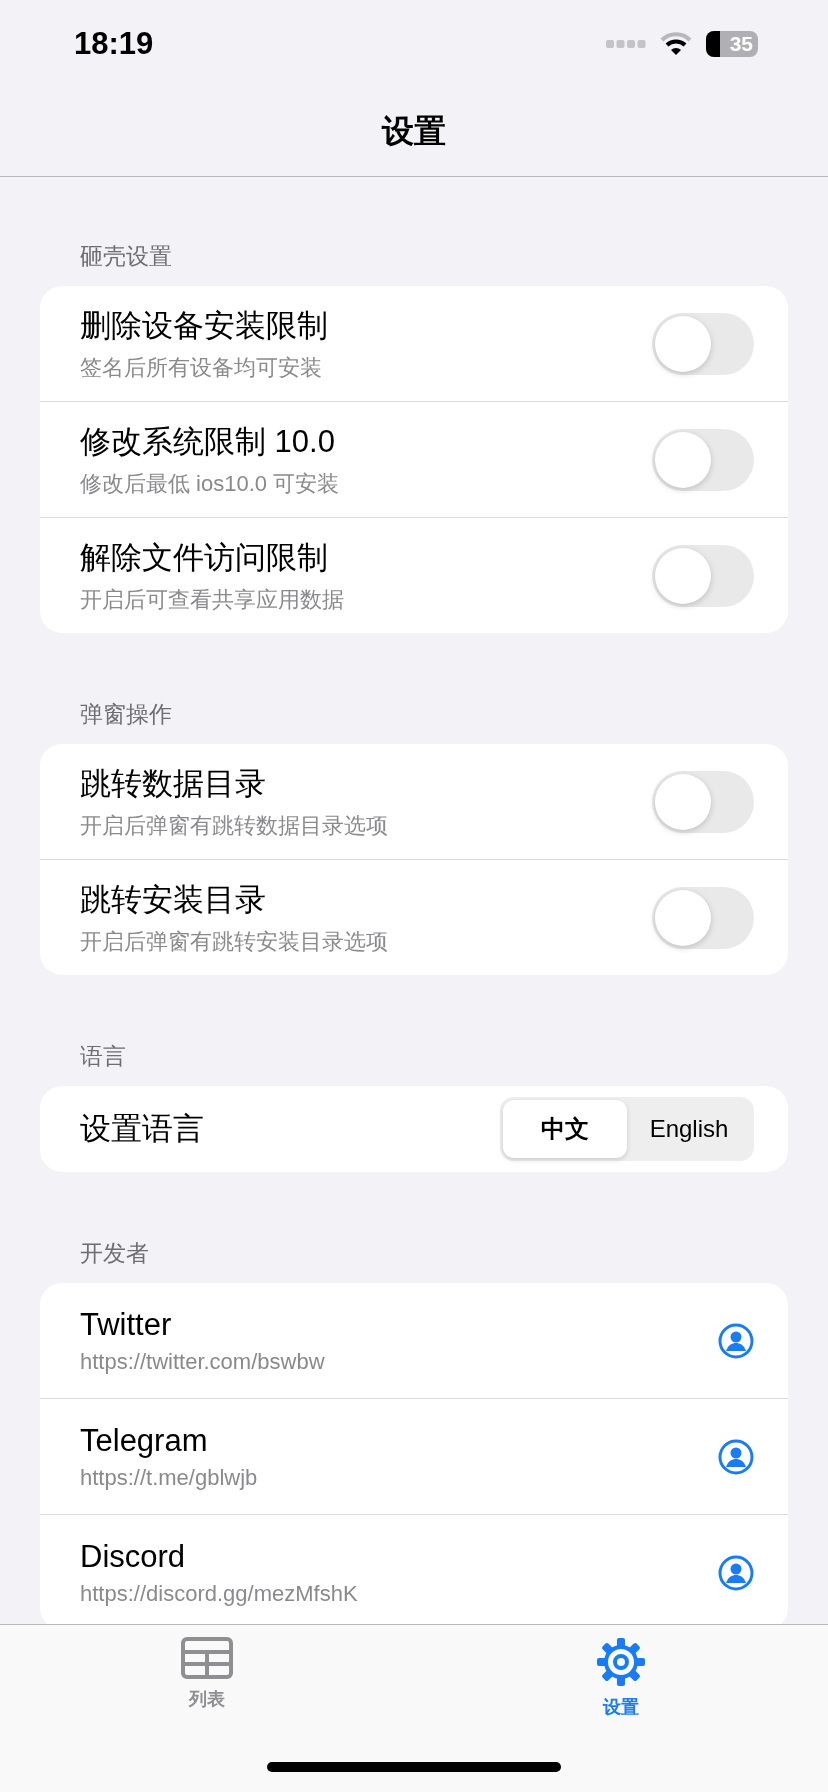 The height and width of the screenshot is (1792, 828). Describe the element at coordinates (169, 1477) in the screenshot. I see `developer-link: https://t.me/gblwjb` at that location.